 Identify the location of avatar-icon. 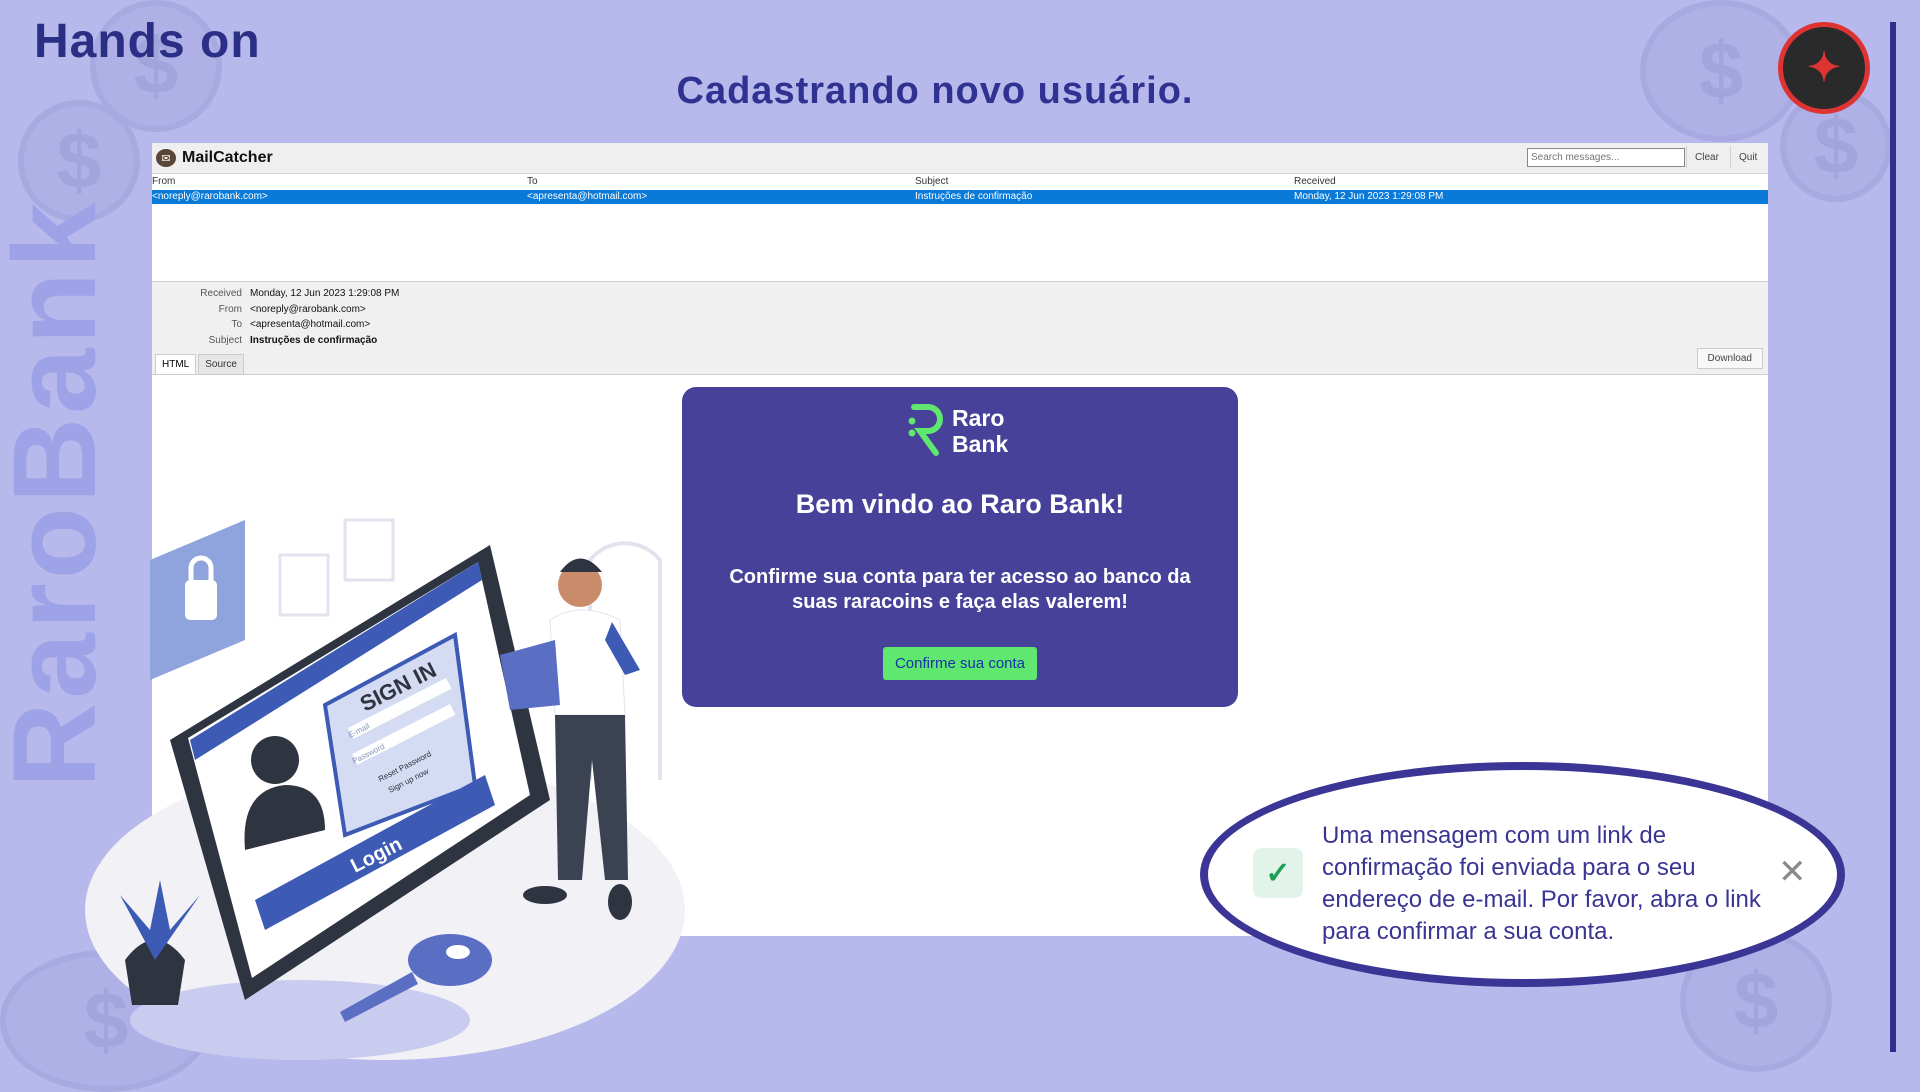
(275, 760).